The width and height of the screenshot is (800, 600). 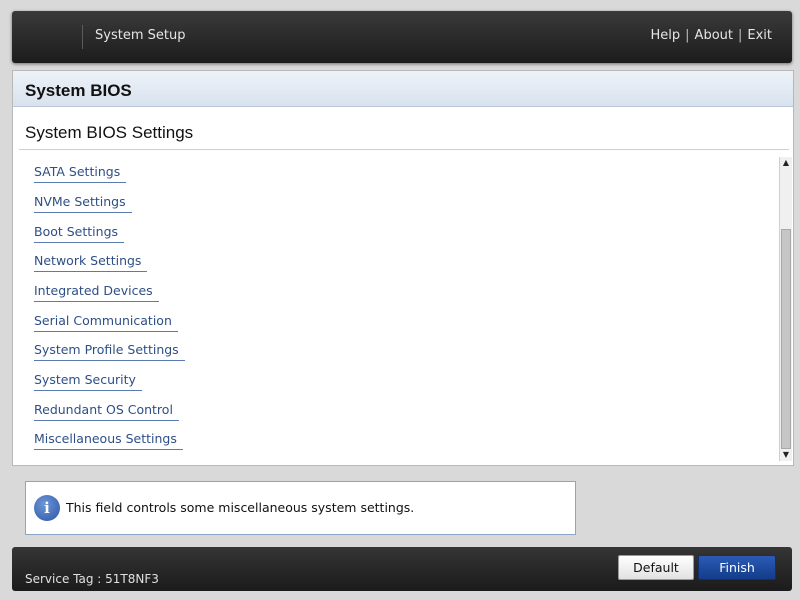 I want to click on scroll-down-icon: ▼, so click(x=786, y=455).